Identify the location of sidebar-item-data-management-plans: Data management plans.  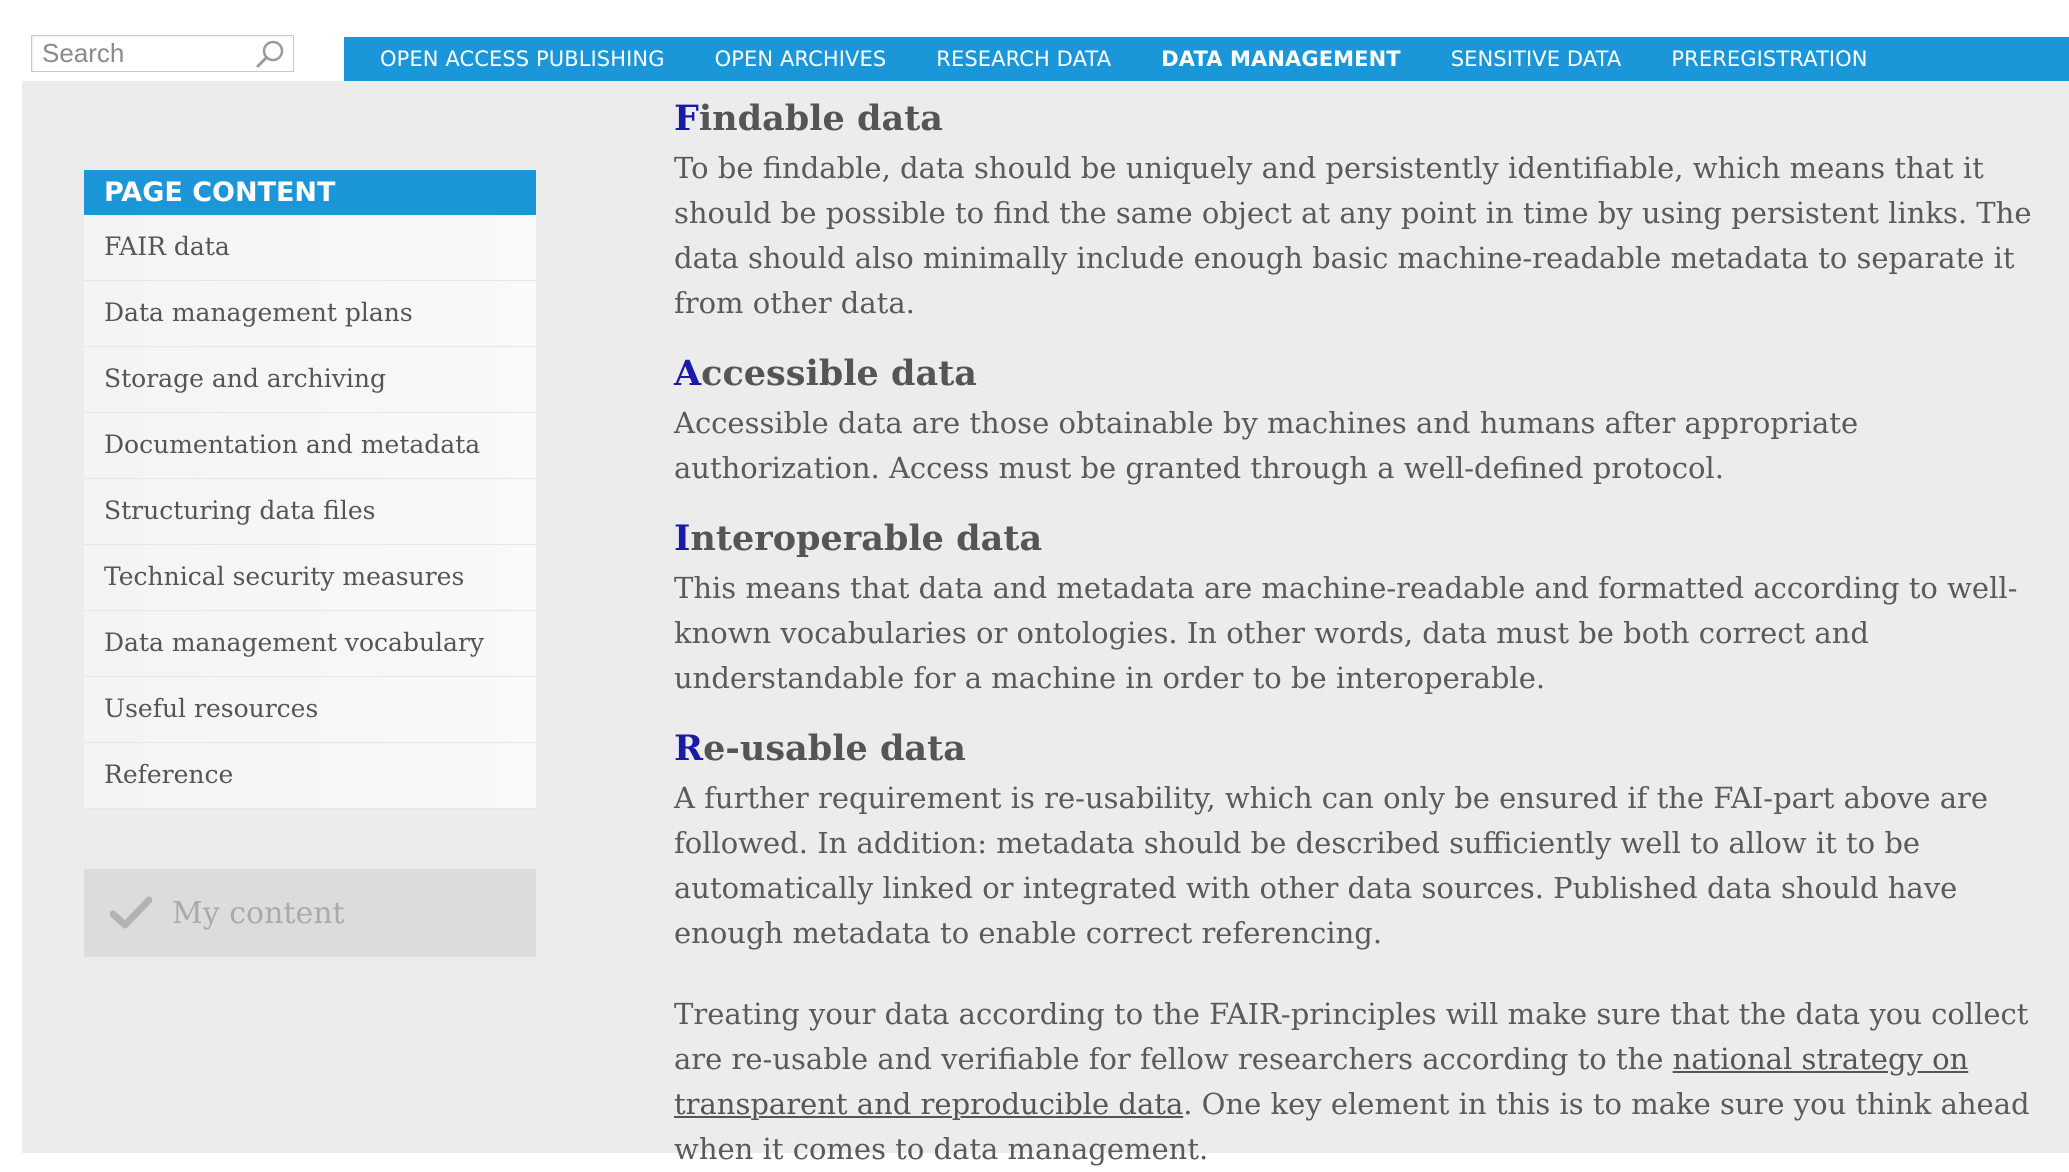
(310, 314).